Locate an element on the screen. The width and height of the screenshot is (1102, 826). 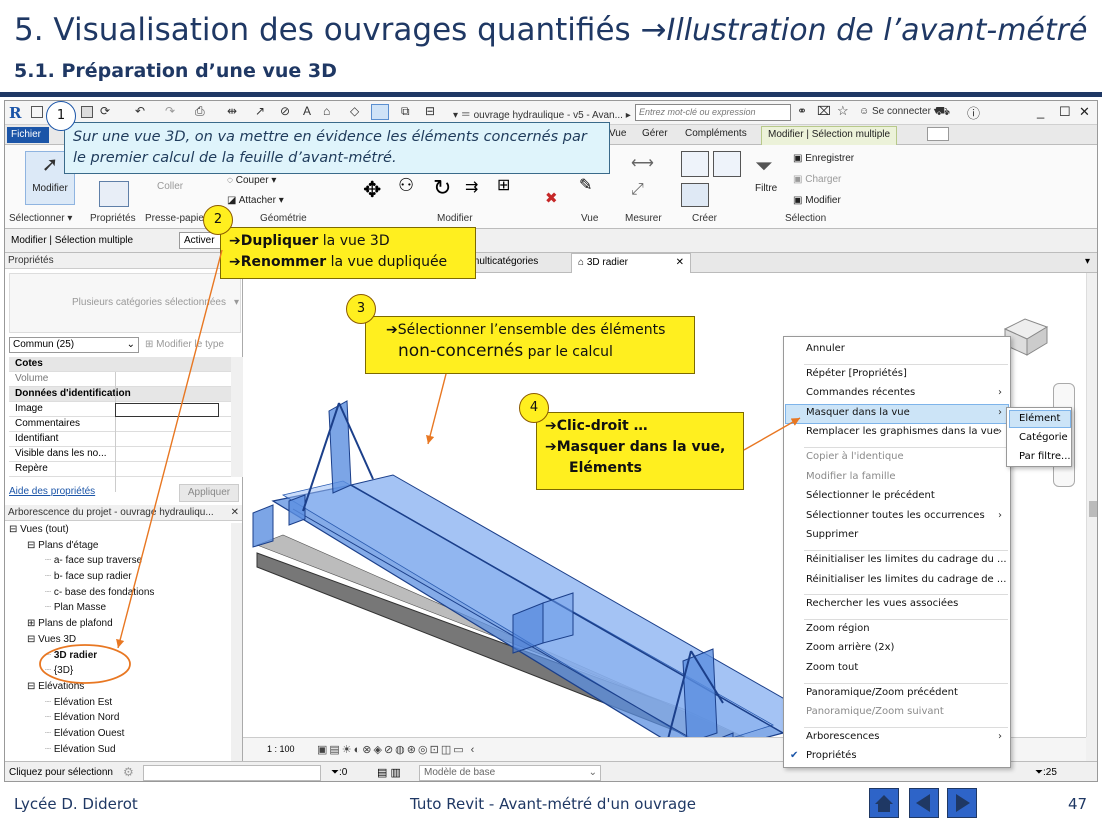
arrow-step2 is located at coordinates (169, 449).